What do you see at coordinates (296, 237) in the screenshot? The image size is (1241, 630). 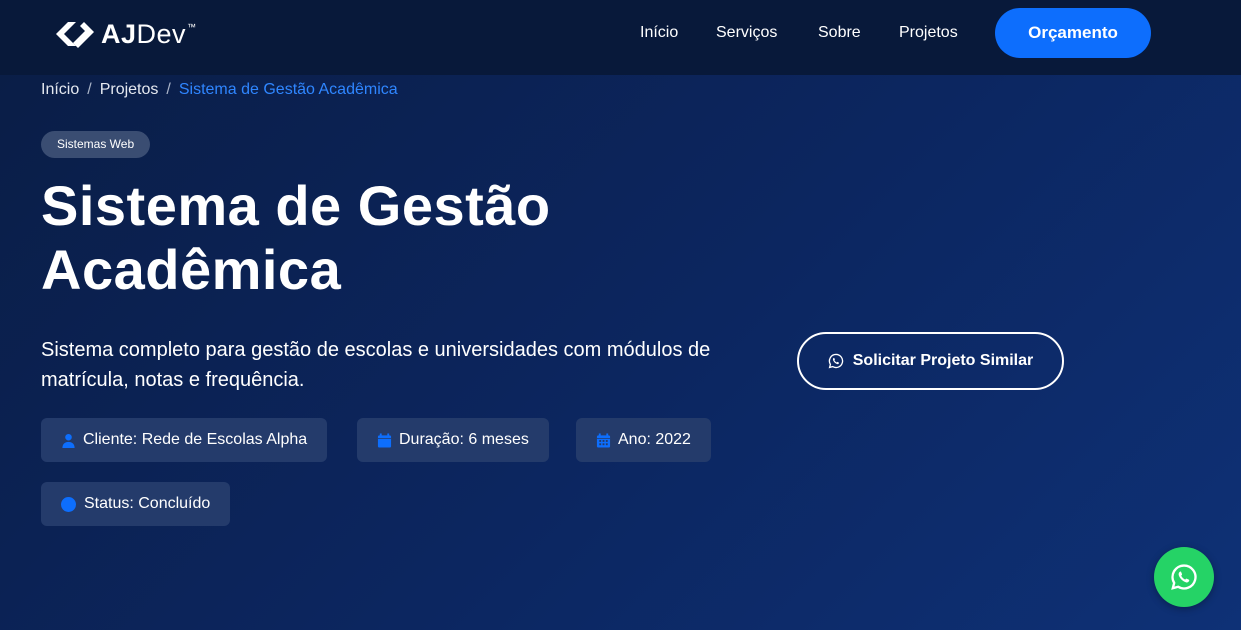 I see `page-title: Sistema de Gestão Acadêmica` at bounding box center [296, 237].